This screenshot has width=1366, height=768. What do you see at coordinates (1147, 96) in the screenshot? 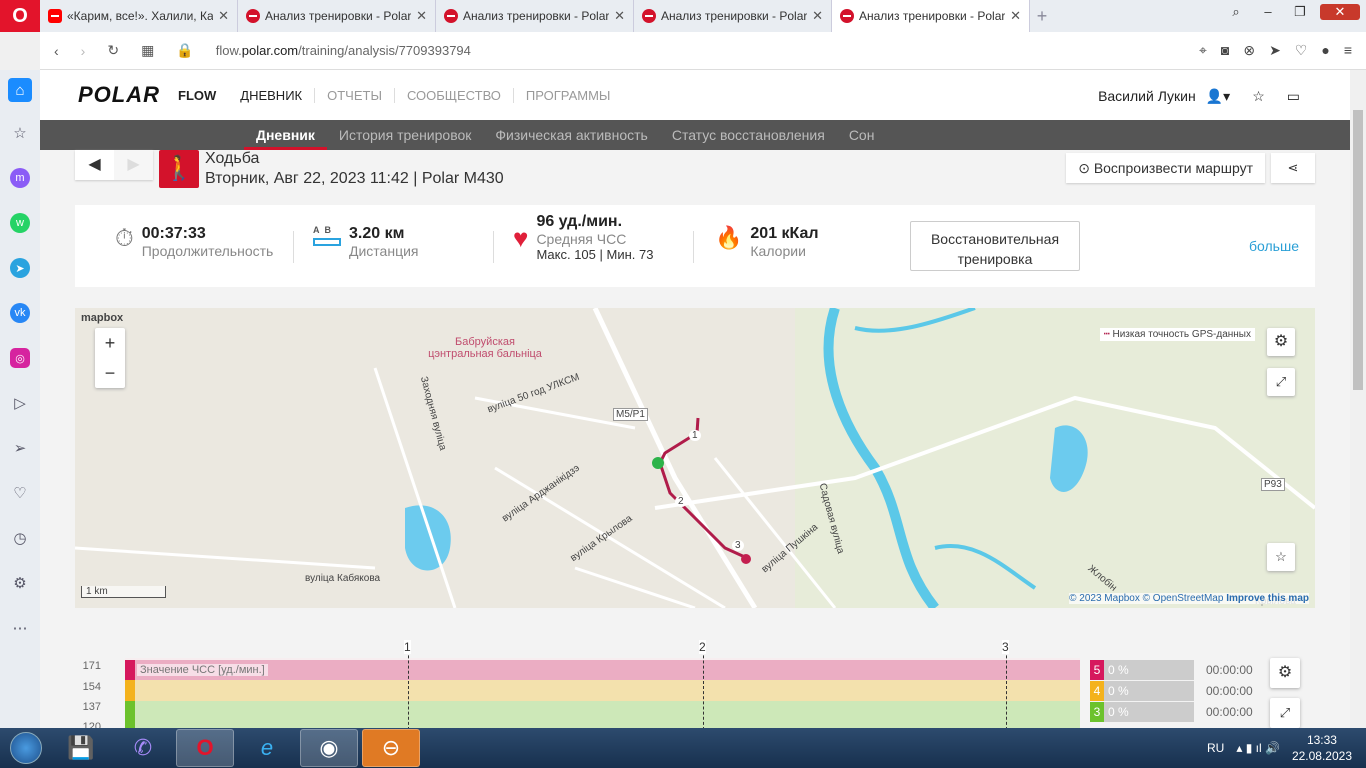
I see `user-name: Василий Лукин` at bounding box center [1147, 96].